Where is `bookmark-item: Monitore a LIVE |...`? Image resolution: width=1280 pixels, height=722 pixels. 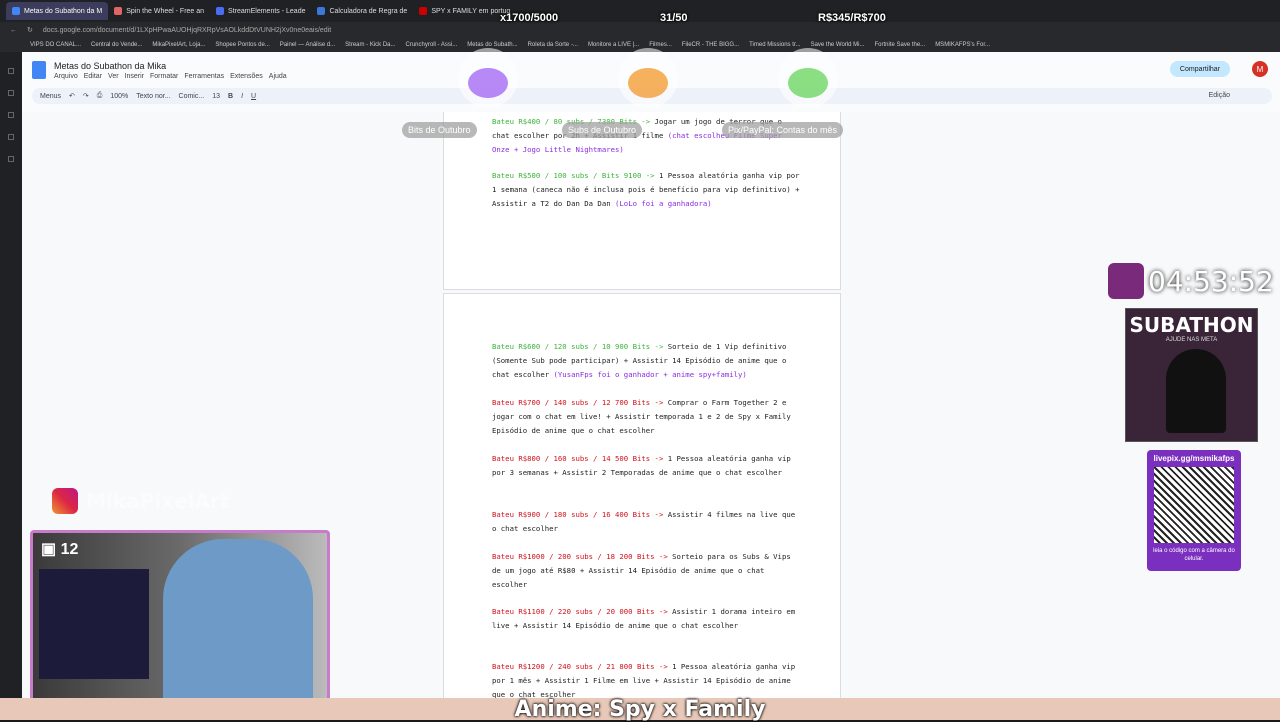 bookmark-item: Monitore a LIVE |... is located at coordinates (613, 45).